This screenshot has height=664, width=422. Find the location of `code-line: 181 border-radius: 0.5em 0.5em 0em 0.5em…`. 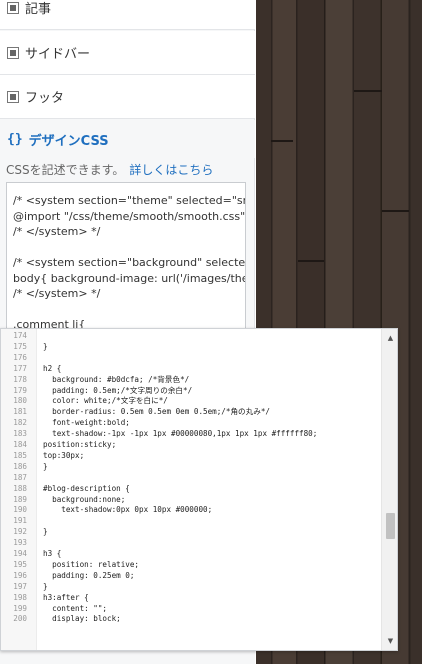

code-line: 181 border-radius: 0.5em 0.5em 0em 0.5em… is located at coordinates (191, 412).